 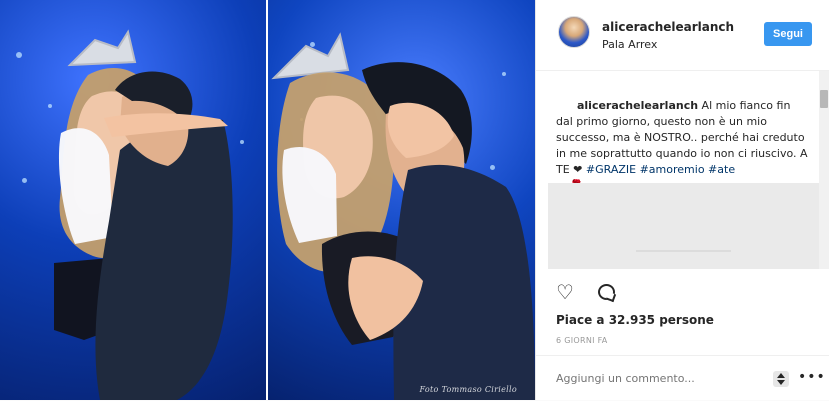 I want to click on post-header: alicerachelearlanch Pala Arrex Segui, so click(x=682, y=35).